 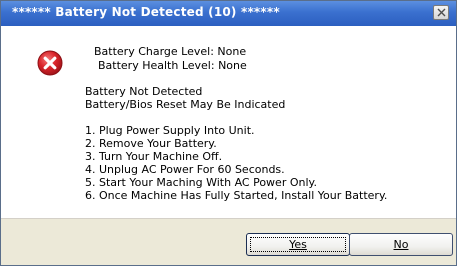 I want to click on step-item: 4. Unplug AC Power For 60 Seconds., so click(x=185, y=169).